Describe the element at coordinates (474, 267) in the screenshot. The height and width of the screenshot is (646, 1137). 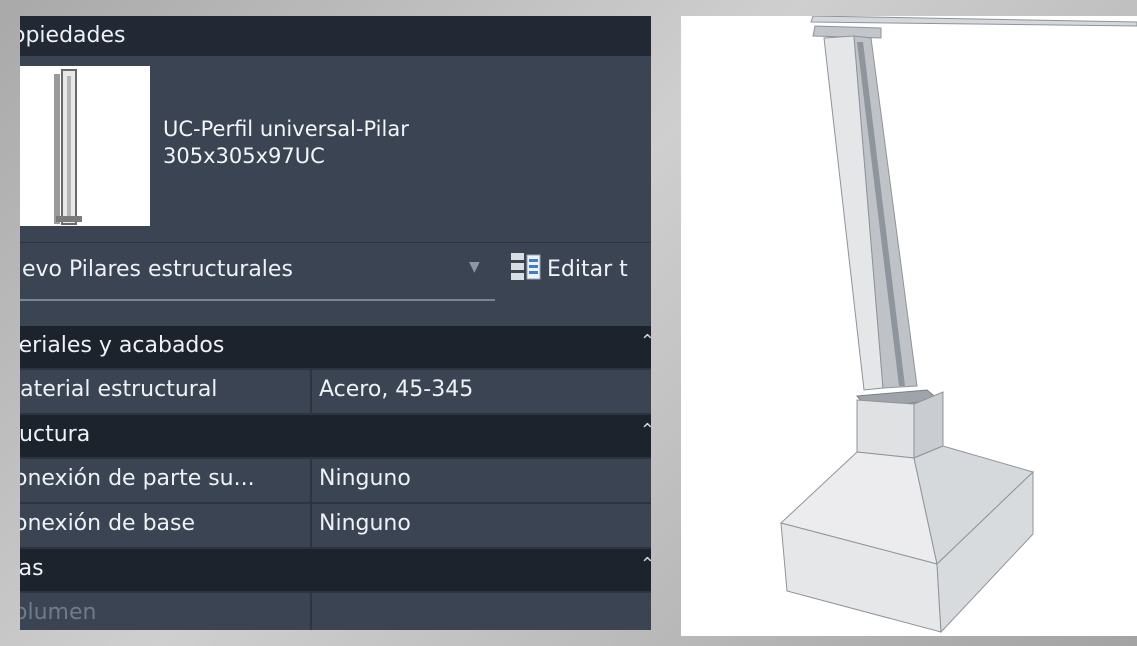
I see `chevron-down-icon: ▼` at that location.